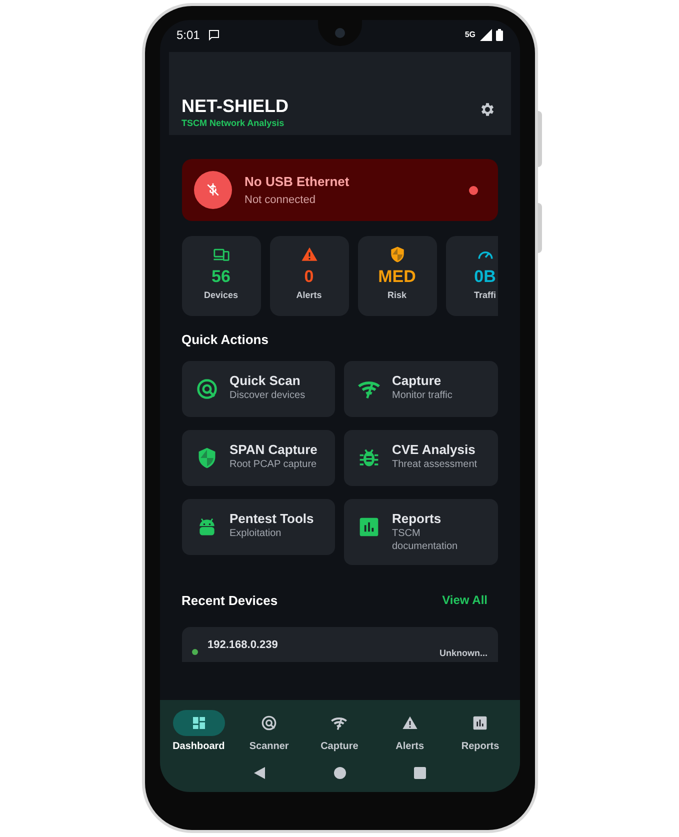 This screenshot has height=837, width=679. Describe the element at coordinates (409, 732) in the screenshot. I see `nav-tab: Alerts` at that location.